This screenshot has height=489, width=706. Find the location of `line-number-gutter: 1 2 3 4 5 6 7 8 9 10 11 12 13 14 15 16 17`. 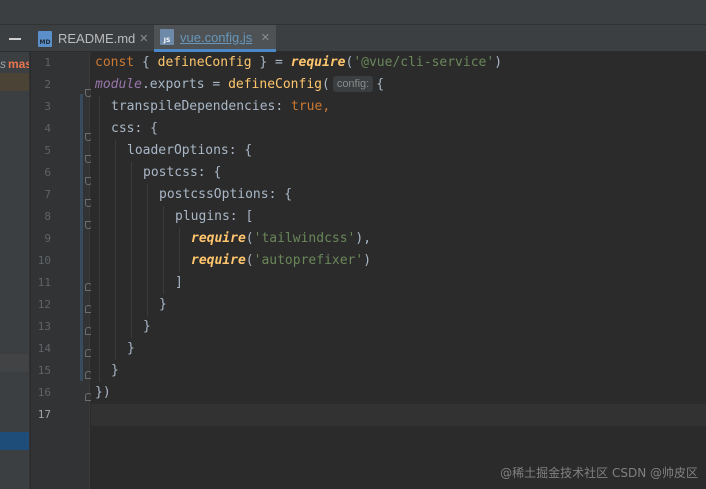

line-number-gutter: 1 2 3 4 5 6 7 8 9 10 11 12 13 14 15 16 17 is located at coordinates (61, 270).